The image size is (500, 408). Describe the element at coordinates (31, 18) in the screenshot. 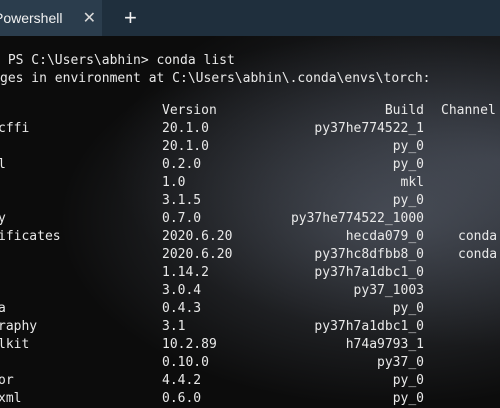

I see `tab-title: Powershell` at that location.